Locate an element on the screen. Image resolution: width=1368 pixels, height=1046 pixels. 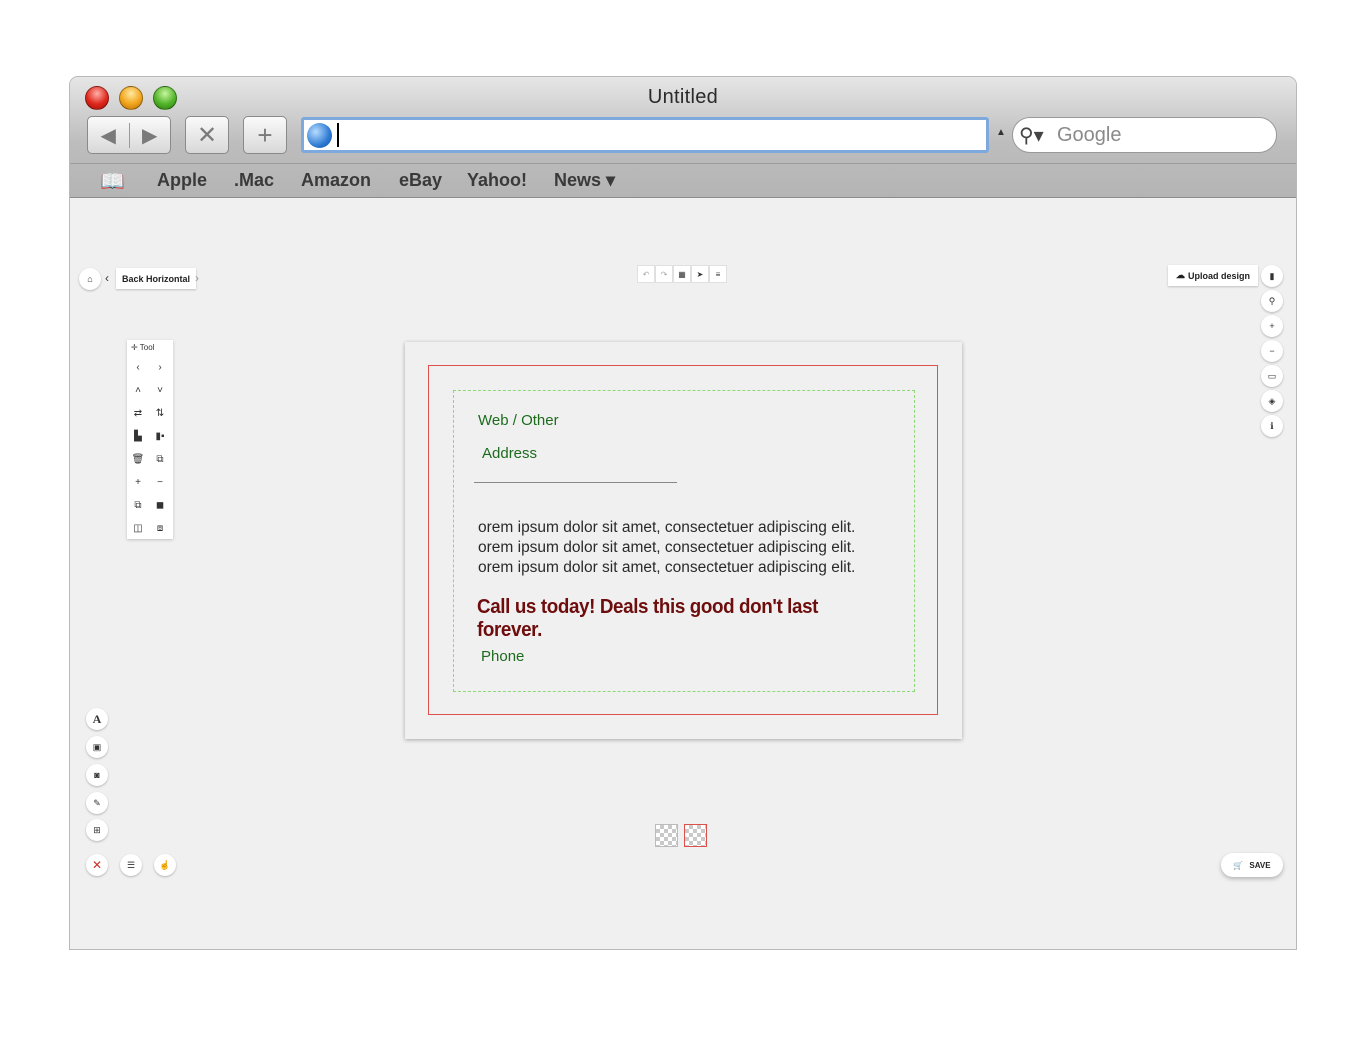
back-side-thumbnail is located at coordinates (695, 835).